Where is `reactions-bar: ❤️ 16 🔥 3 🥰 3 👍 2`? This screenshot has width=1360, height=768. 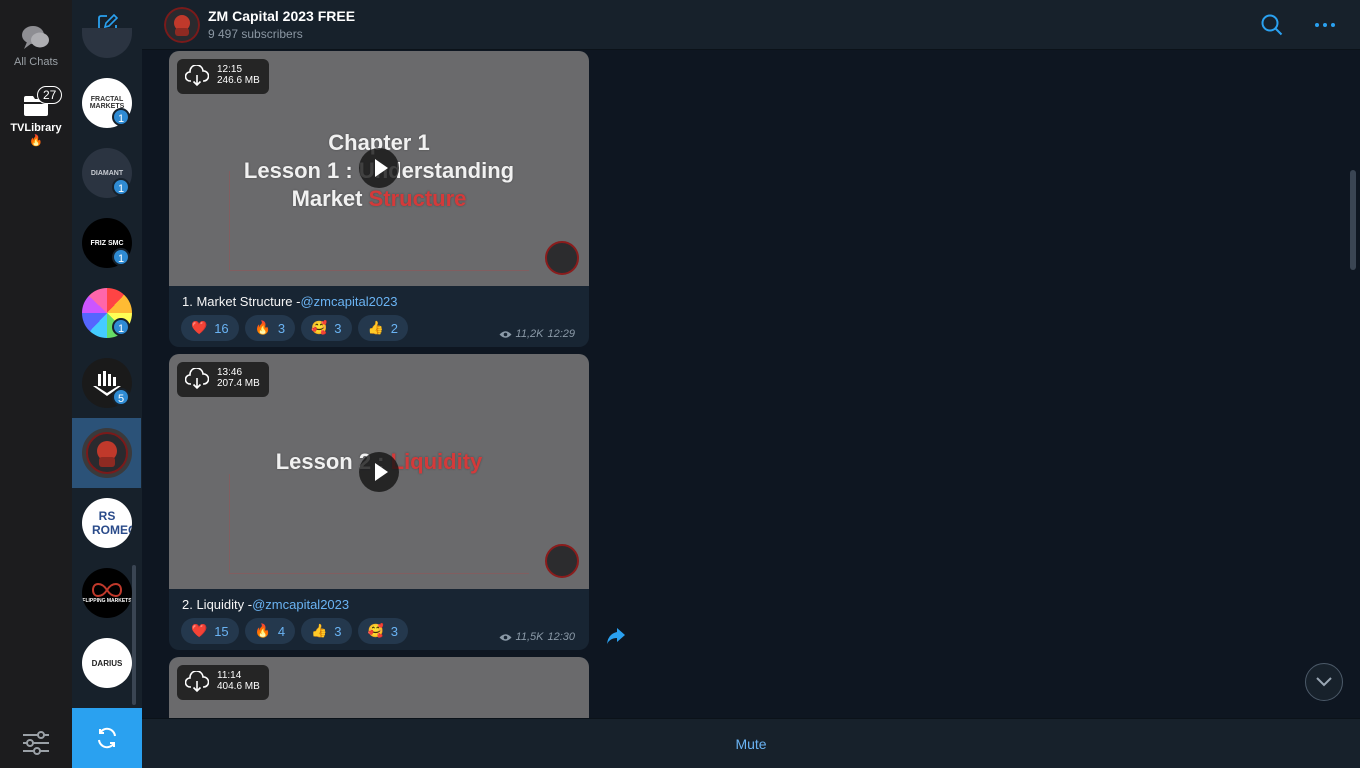 reactions-bar: ❤️ 16 🔥 3 🥰 3 👍 2 is located at coordinates (294, 328).